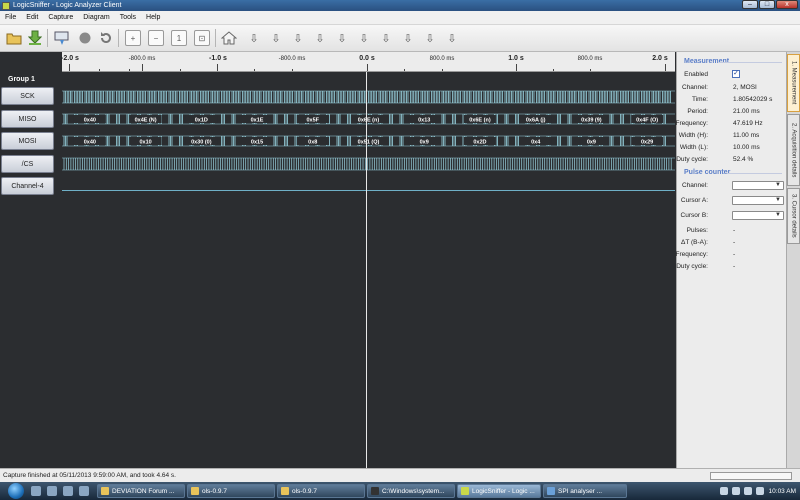  I want to click on zoom-in-icon: +, so click(133, 38).